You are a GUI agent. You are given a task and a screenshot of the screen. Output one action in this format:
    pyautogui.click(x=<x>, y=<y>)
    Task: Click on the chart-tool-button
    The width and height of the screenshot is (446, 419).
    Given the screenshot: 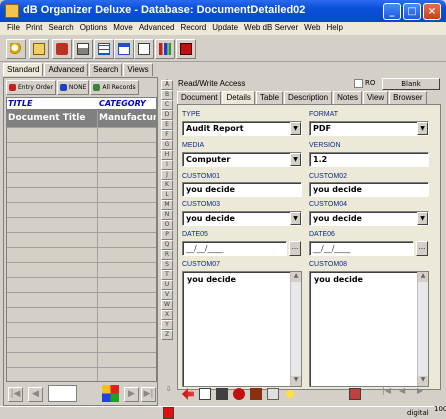 What is the action you would take?
    pyautogui.click(x=165, y=49)
    